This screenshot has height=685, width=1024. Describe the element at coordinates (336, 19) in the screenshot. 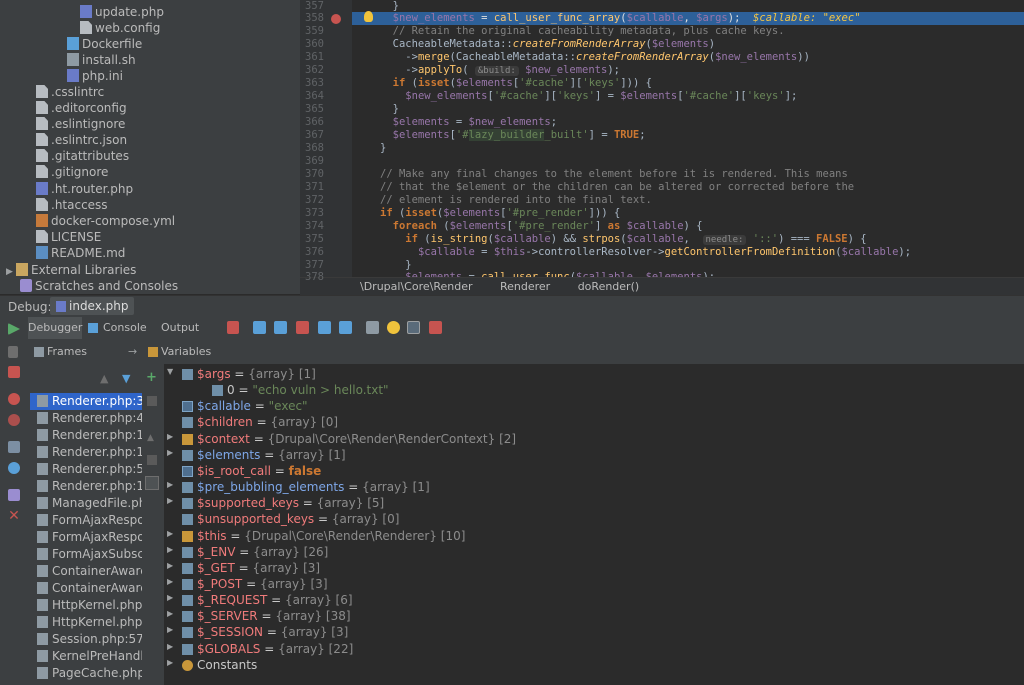

I see `breakpoint-icon` at that location.